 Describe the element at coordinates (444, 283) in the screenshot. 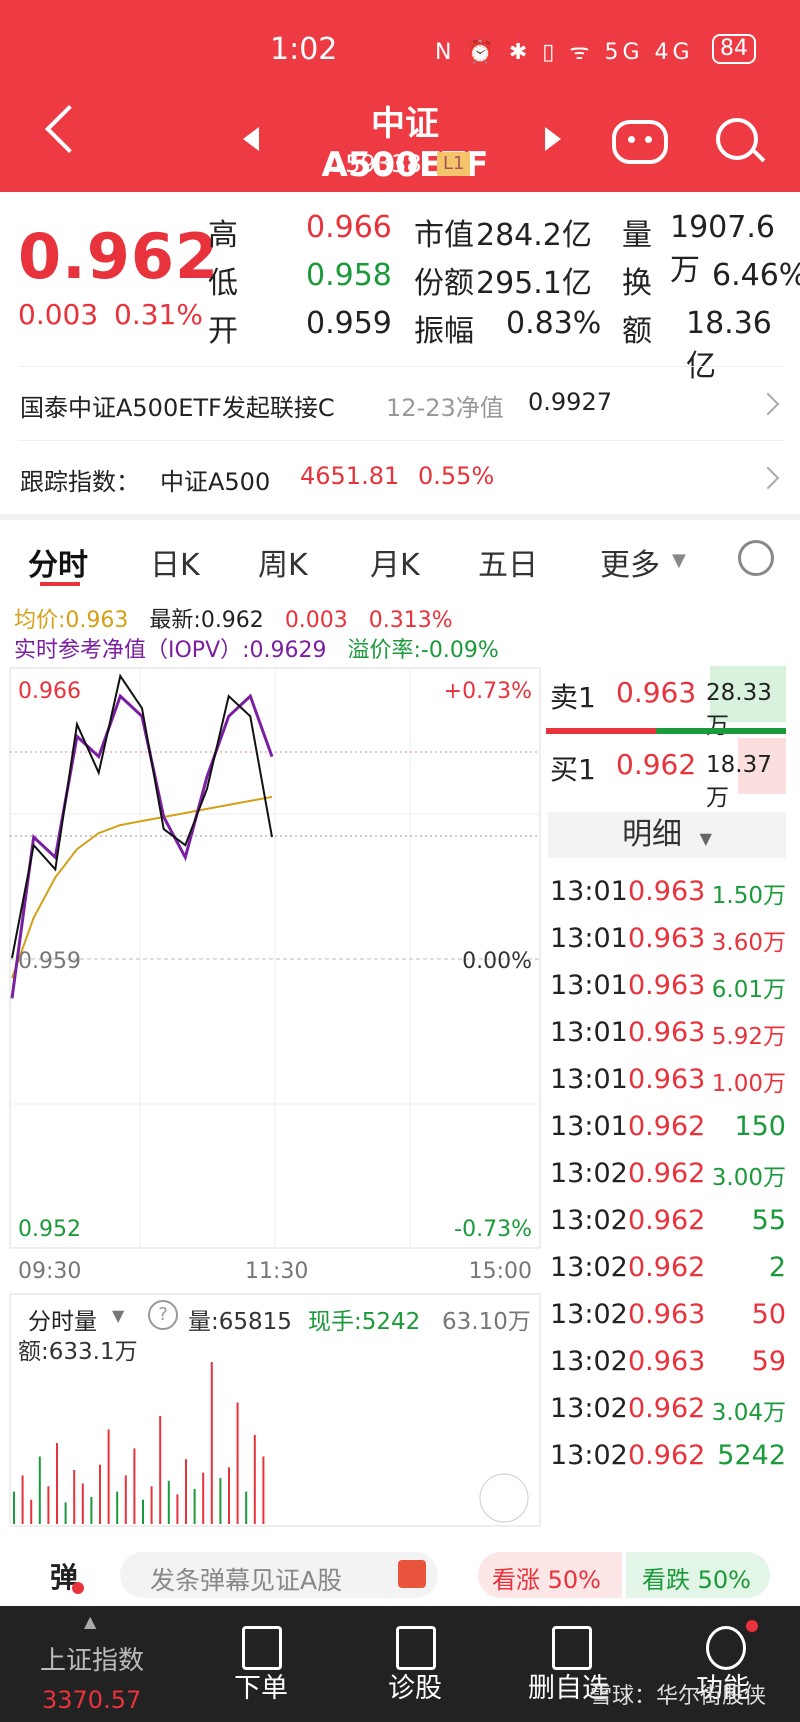

I see `shares-label: 份额` at that location.